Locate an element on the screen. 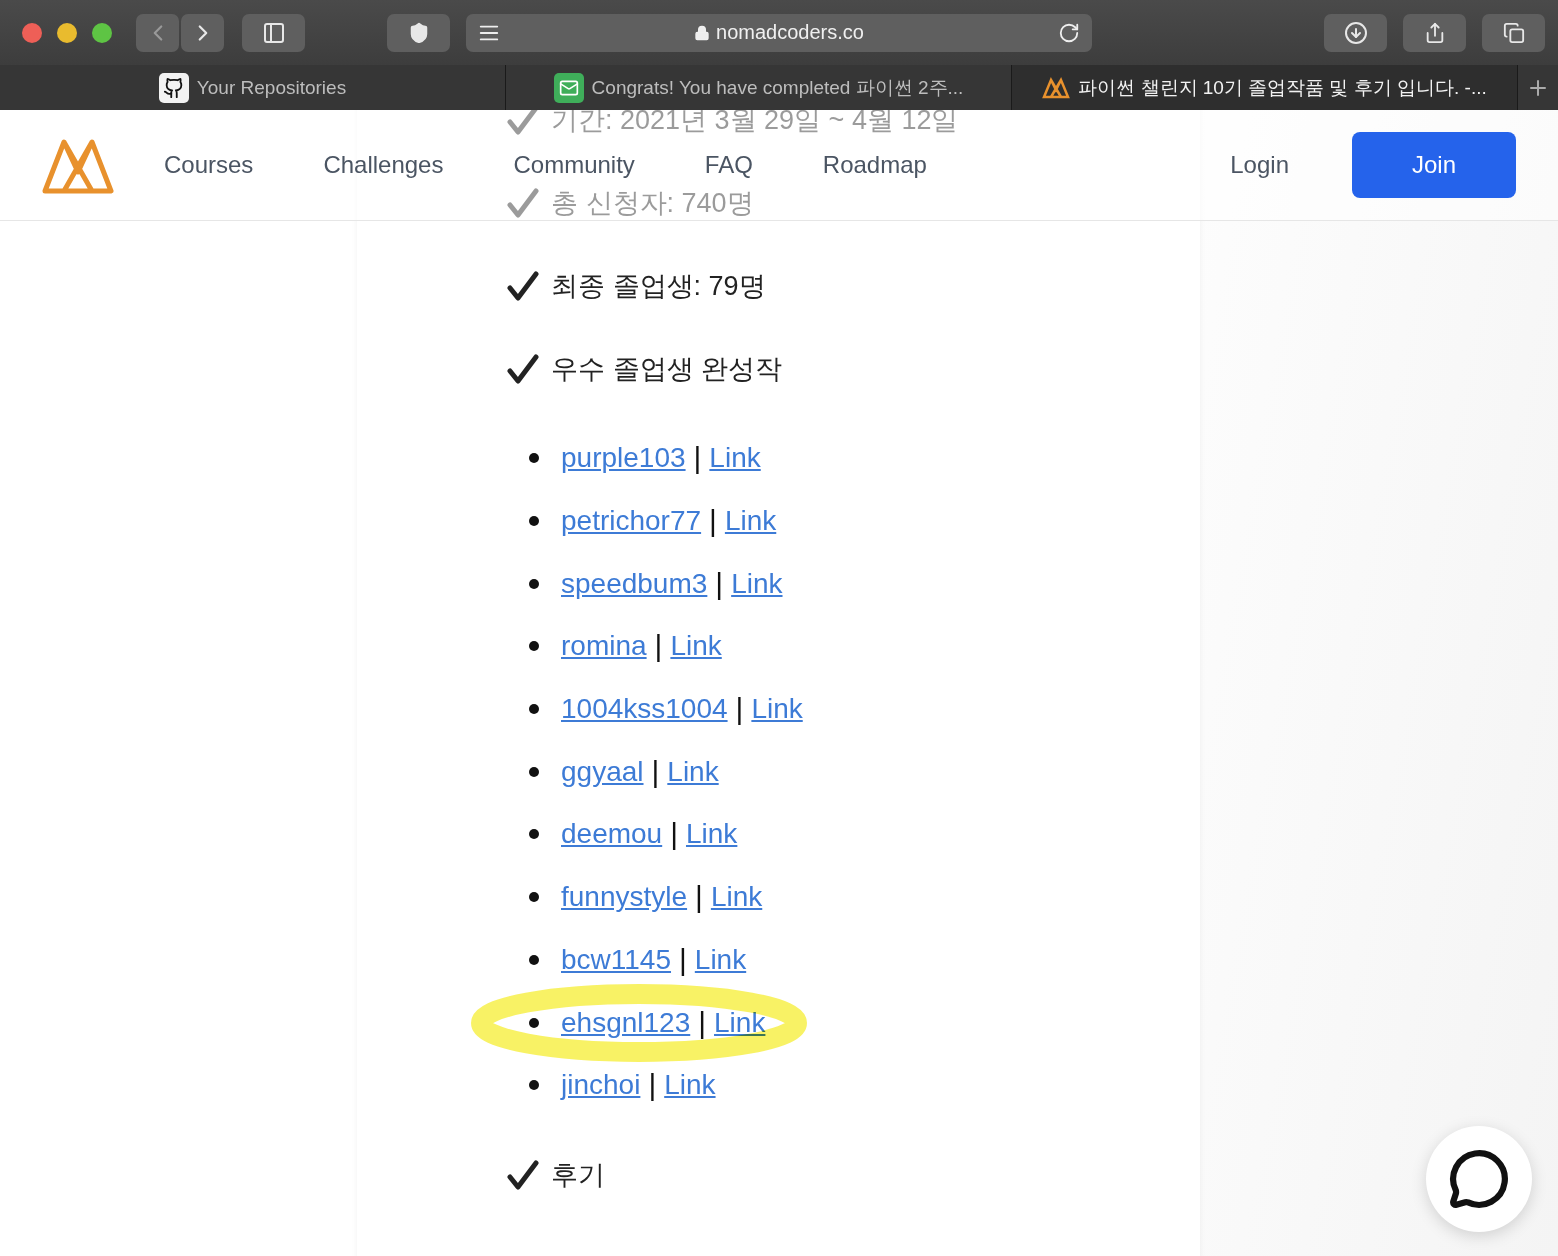  nav-link: FAQ is located at coordinates (728, 165).